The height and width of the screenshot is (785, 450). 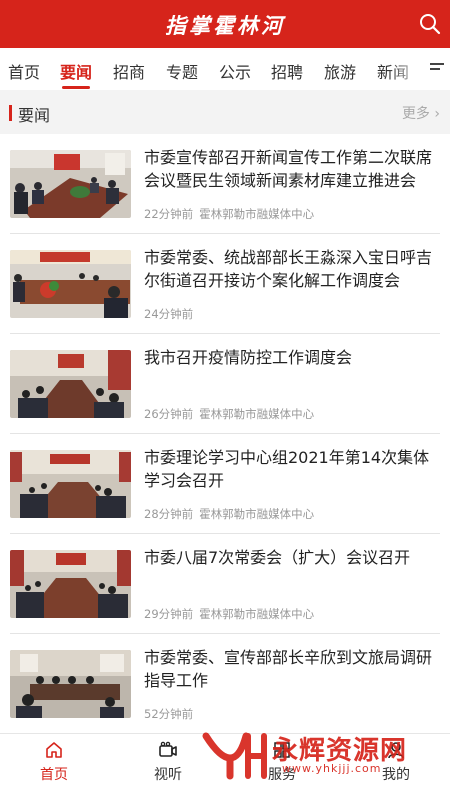 I want to click on news-title: 市委八届7次常委会（扩大）会议召开, so click(x=277, y=557).